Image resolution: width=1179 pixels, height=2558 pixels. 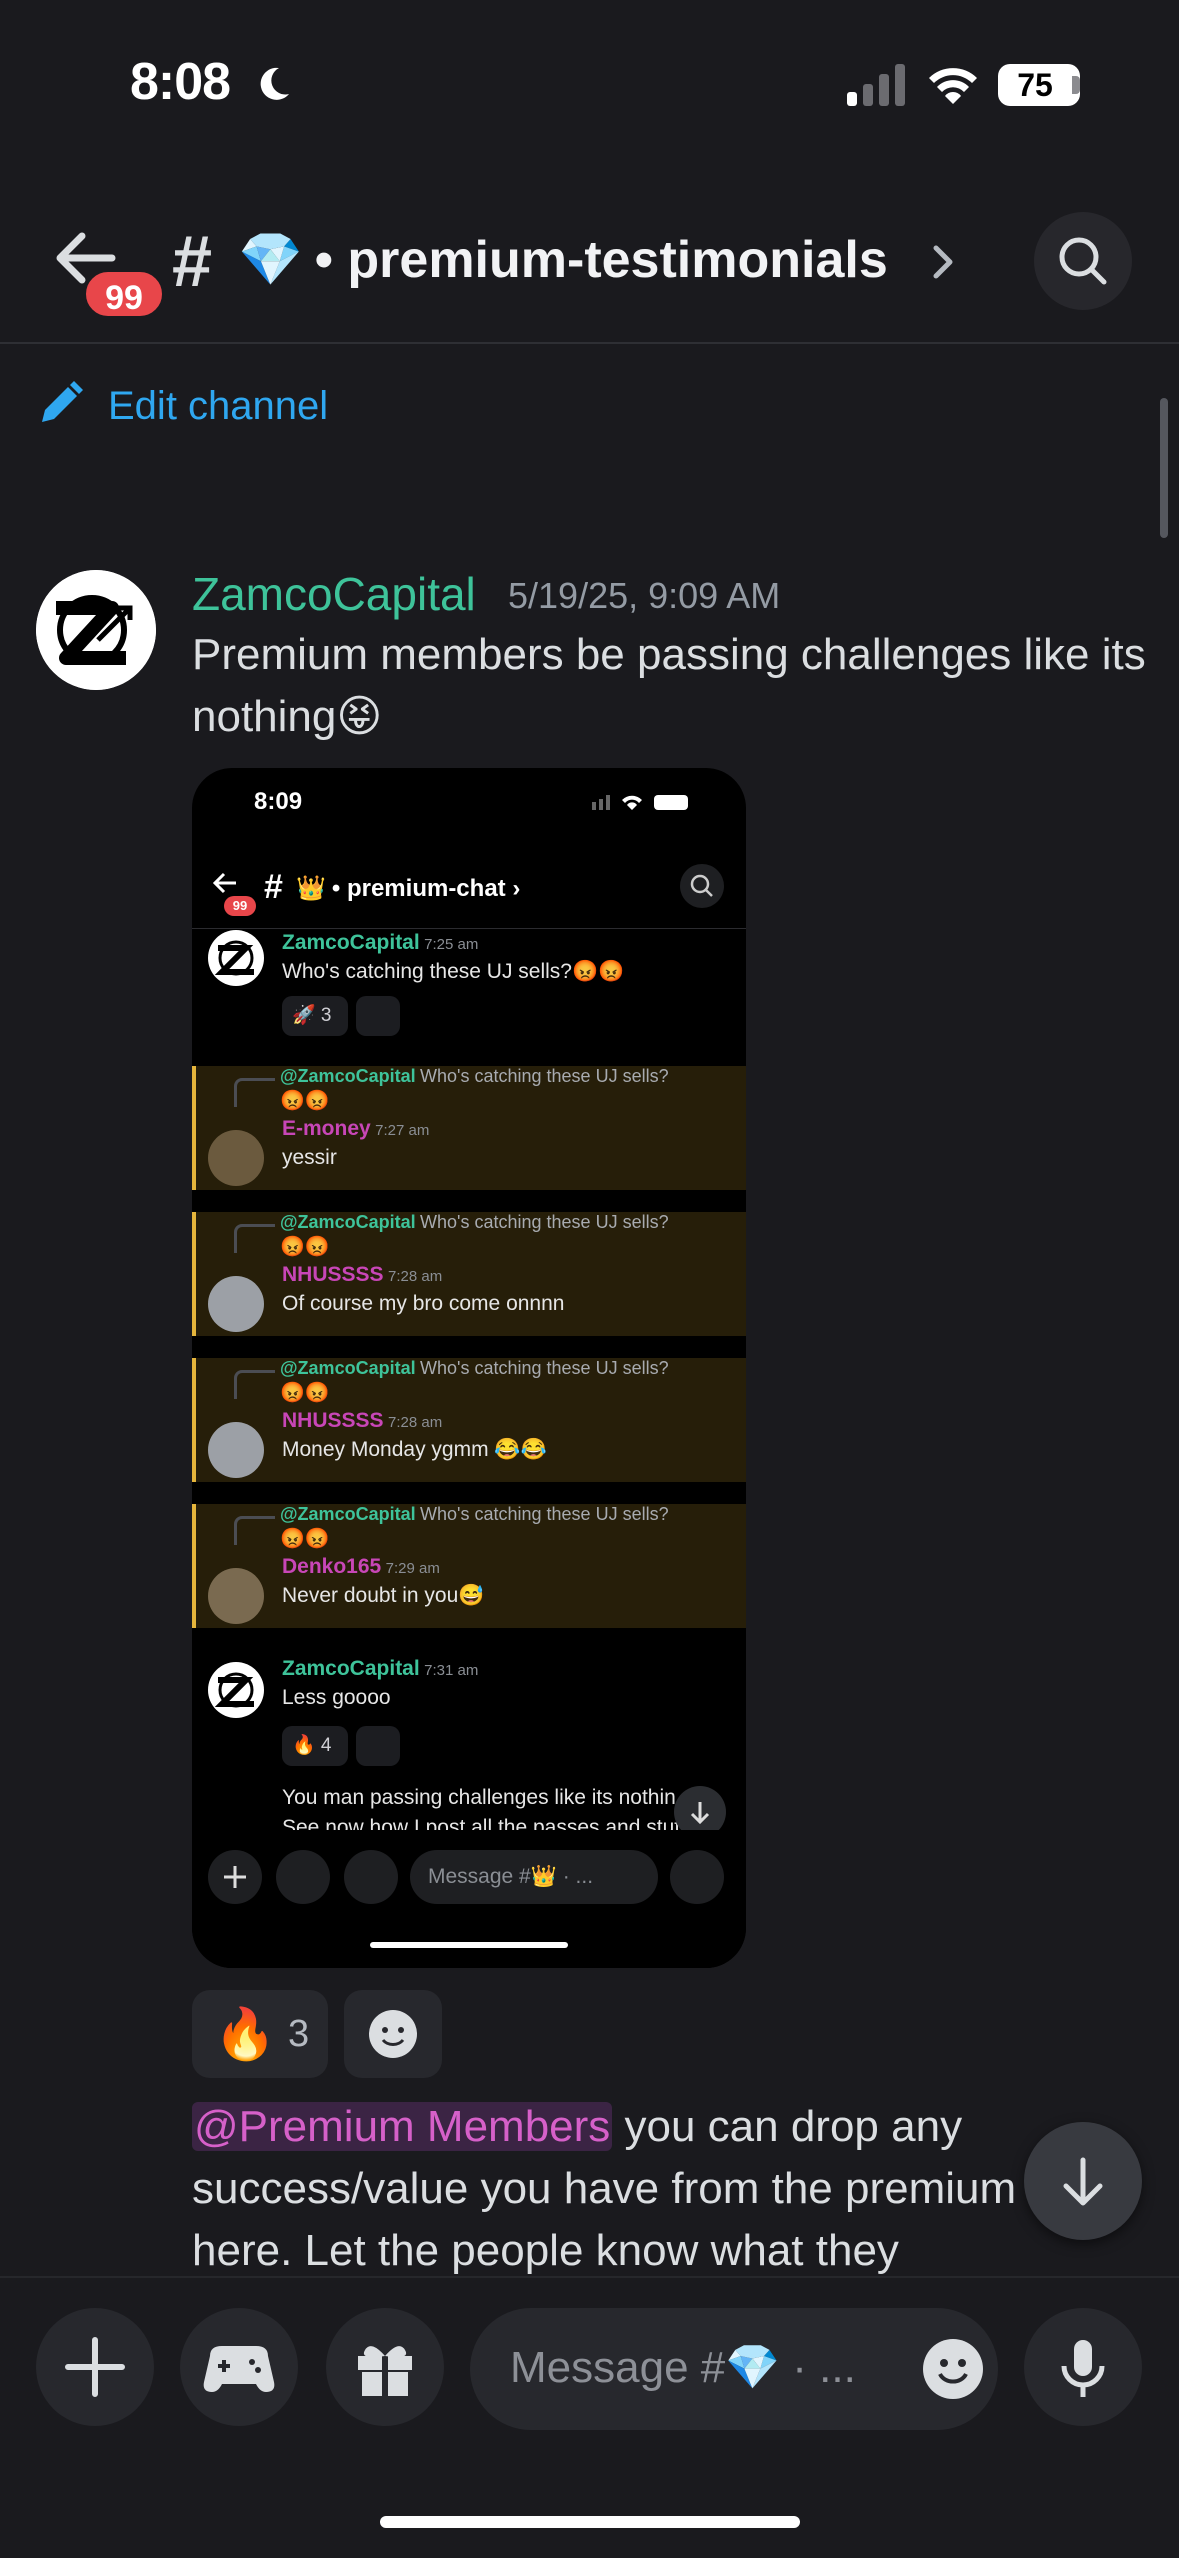 I want to click on attachment-msg-author: E-money, so click(x=326, y=1128).